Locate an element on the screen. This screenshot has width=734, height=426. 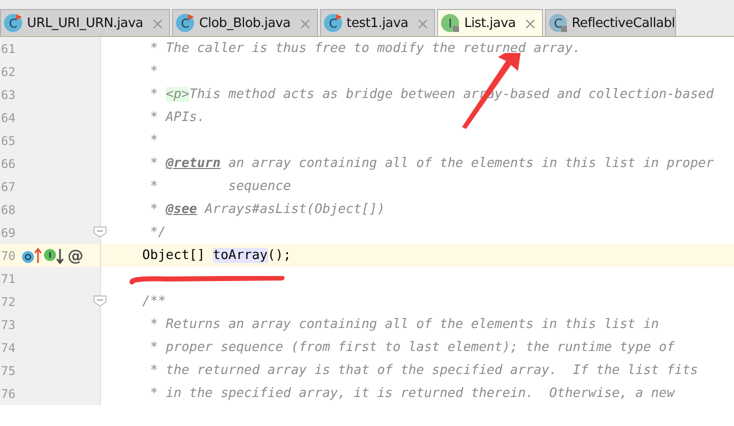
line-number: 71 is located at coordinates (8, 279).